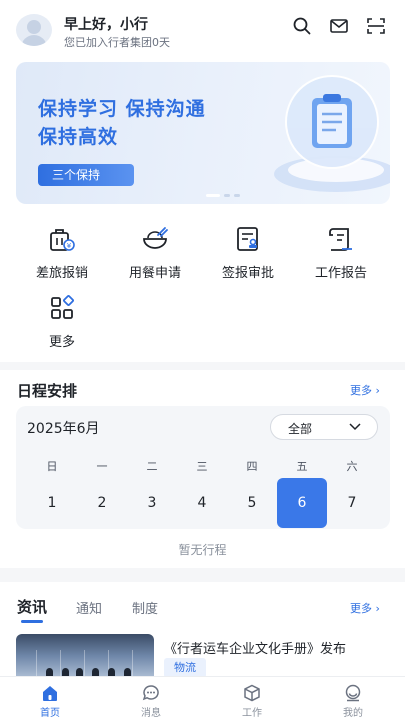  I want to click on tab-news: 资讯, so click(32, 606).